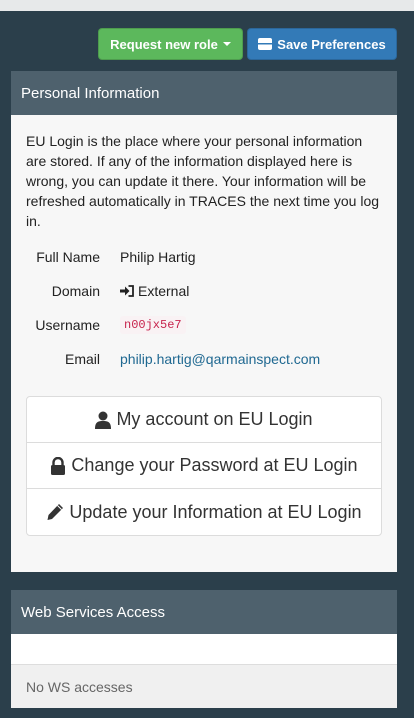 The width and height of the screenshot is (414, 718). Describe the element at coordinates (331, 44) in the screenshot. I see `save-preferences-label: Save Preferences` at that location.